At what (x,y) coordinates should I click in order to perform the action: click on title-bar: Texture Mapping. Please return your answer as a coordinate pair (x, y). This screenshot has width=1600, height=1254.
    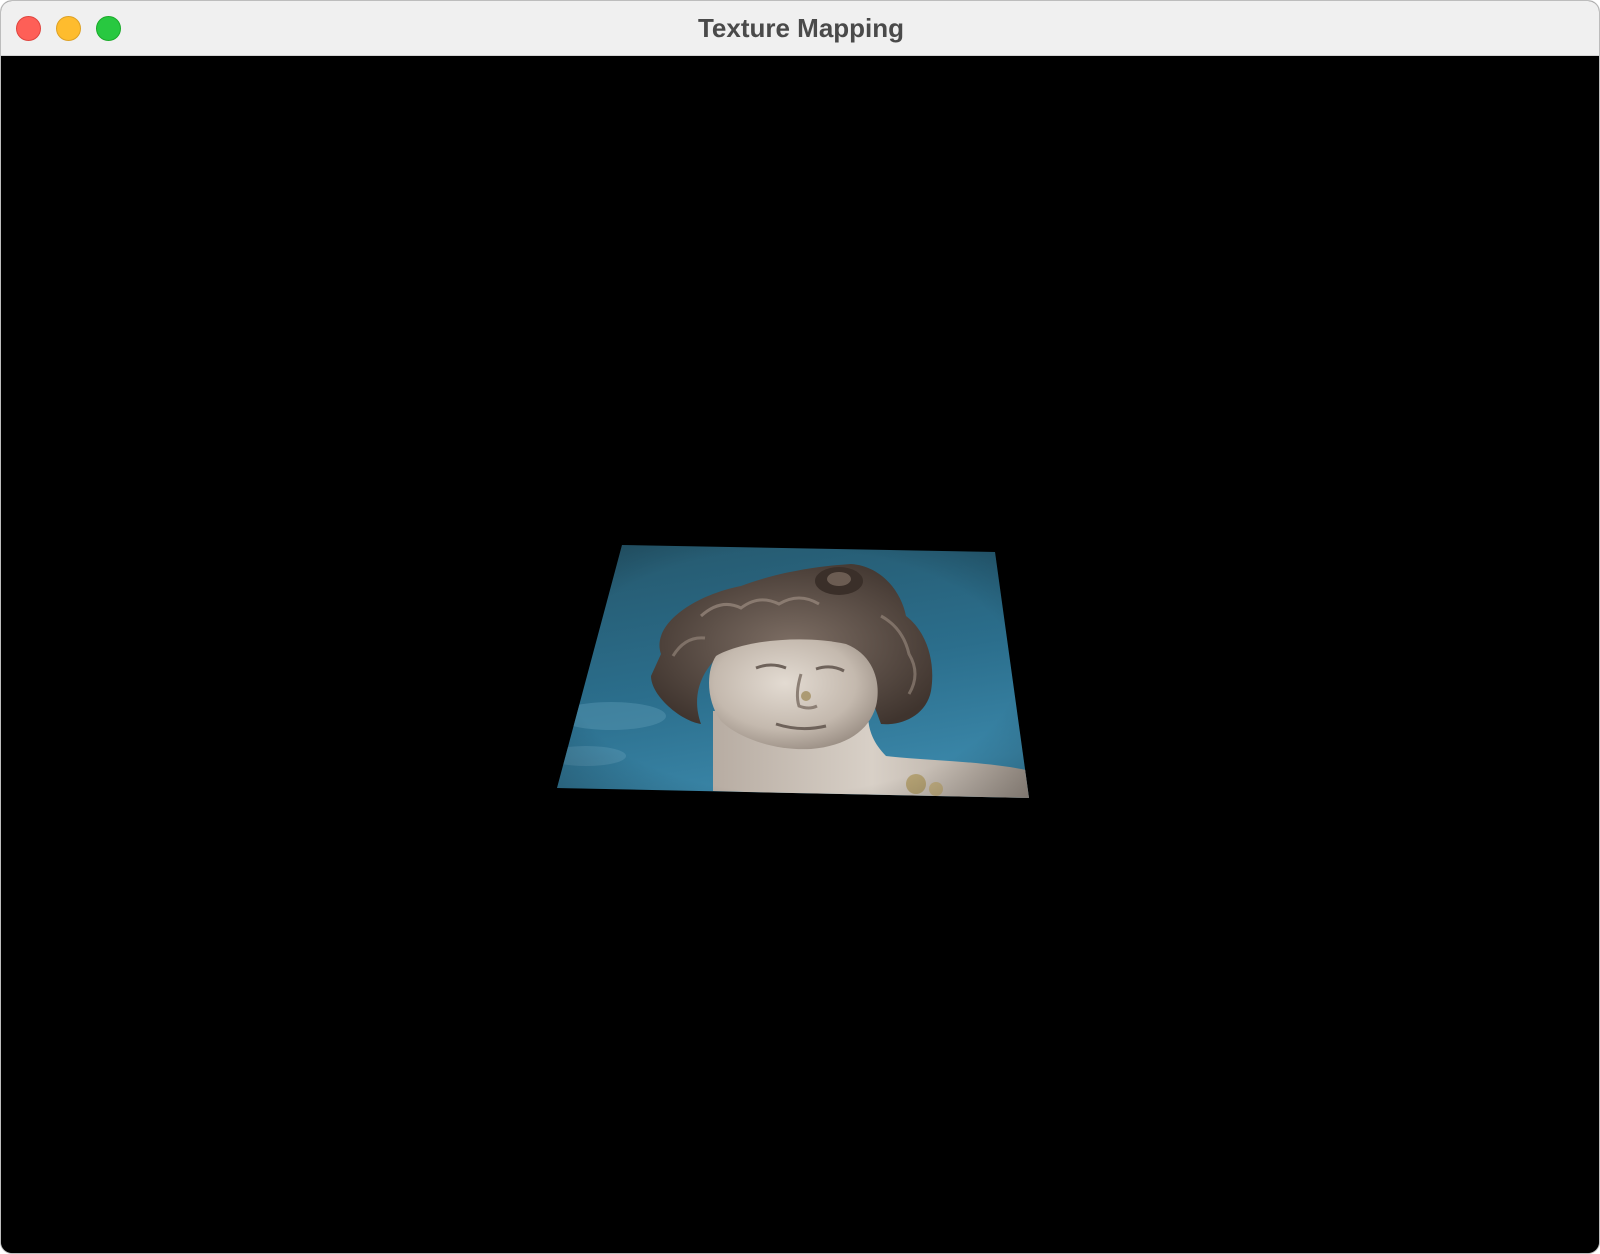
    Looking at the image, I should click on (800, 28).